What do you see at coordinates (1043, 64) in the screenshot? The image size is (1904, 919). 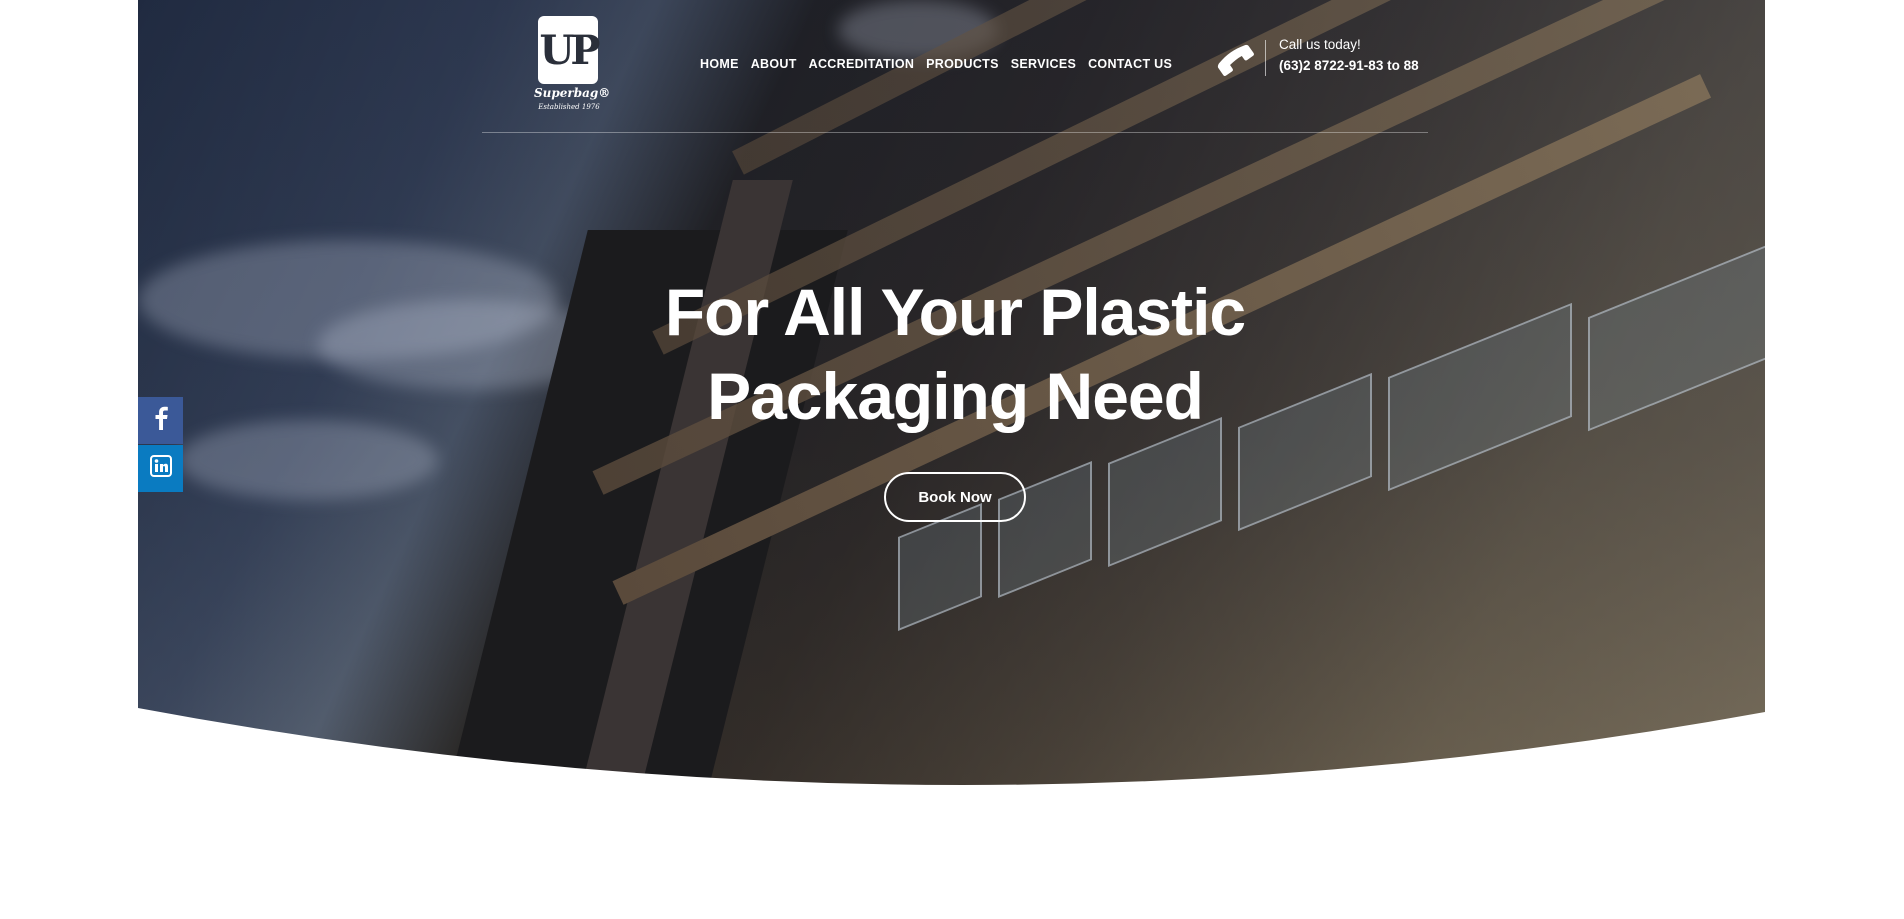 I see `nav-services: SERVICES` at bounding box center [1043, 64].